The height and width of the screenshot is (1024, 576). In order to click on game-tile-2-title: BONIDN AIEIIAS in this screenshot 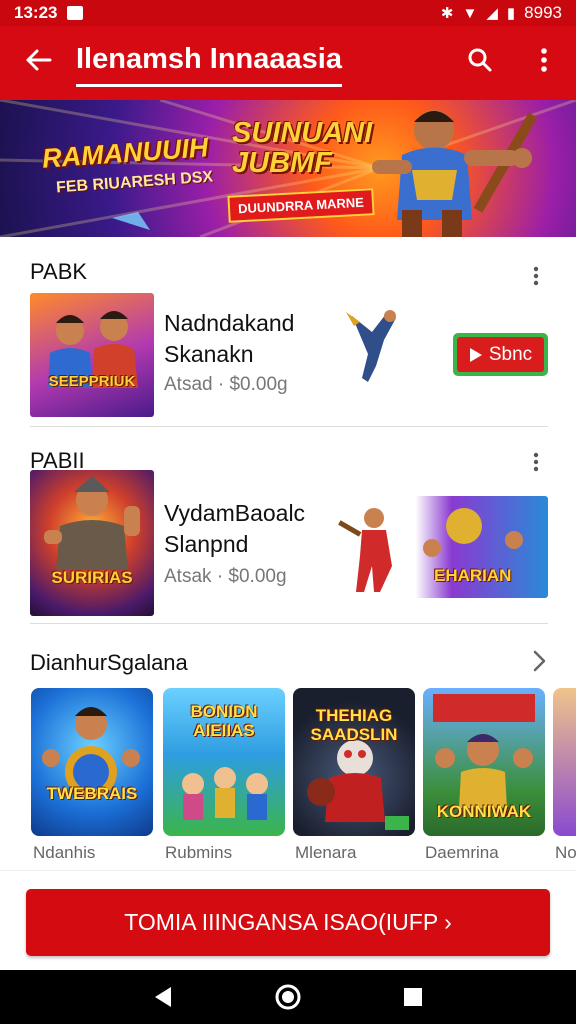, I will do `click(224, 721)`.